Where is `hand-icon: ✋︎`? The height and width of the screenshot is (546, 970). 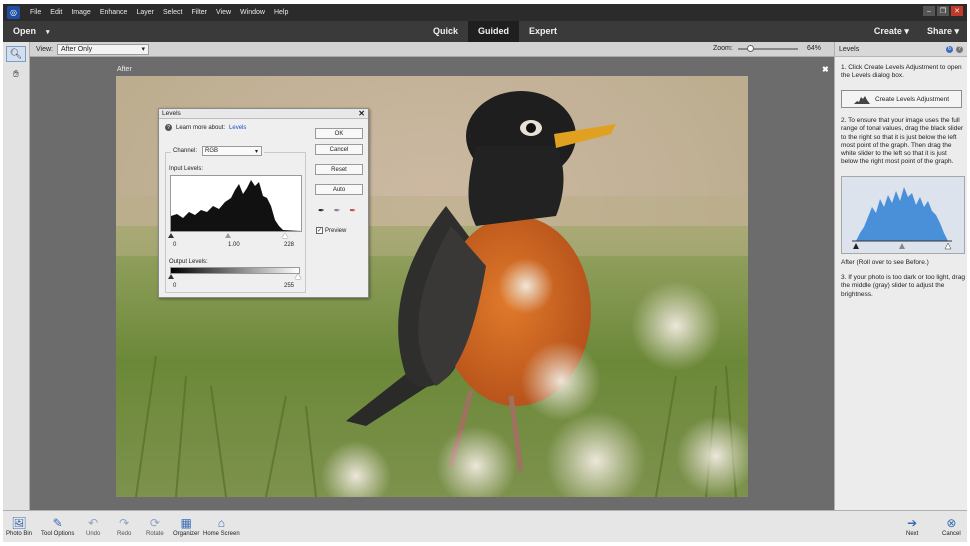
hand-icon: ✋︎ is located at coordinates (16, 74).